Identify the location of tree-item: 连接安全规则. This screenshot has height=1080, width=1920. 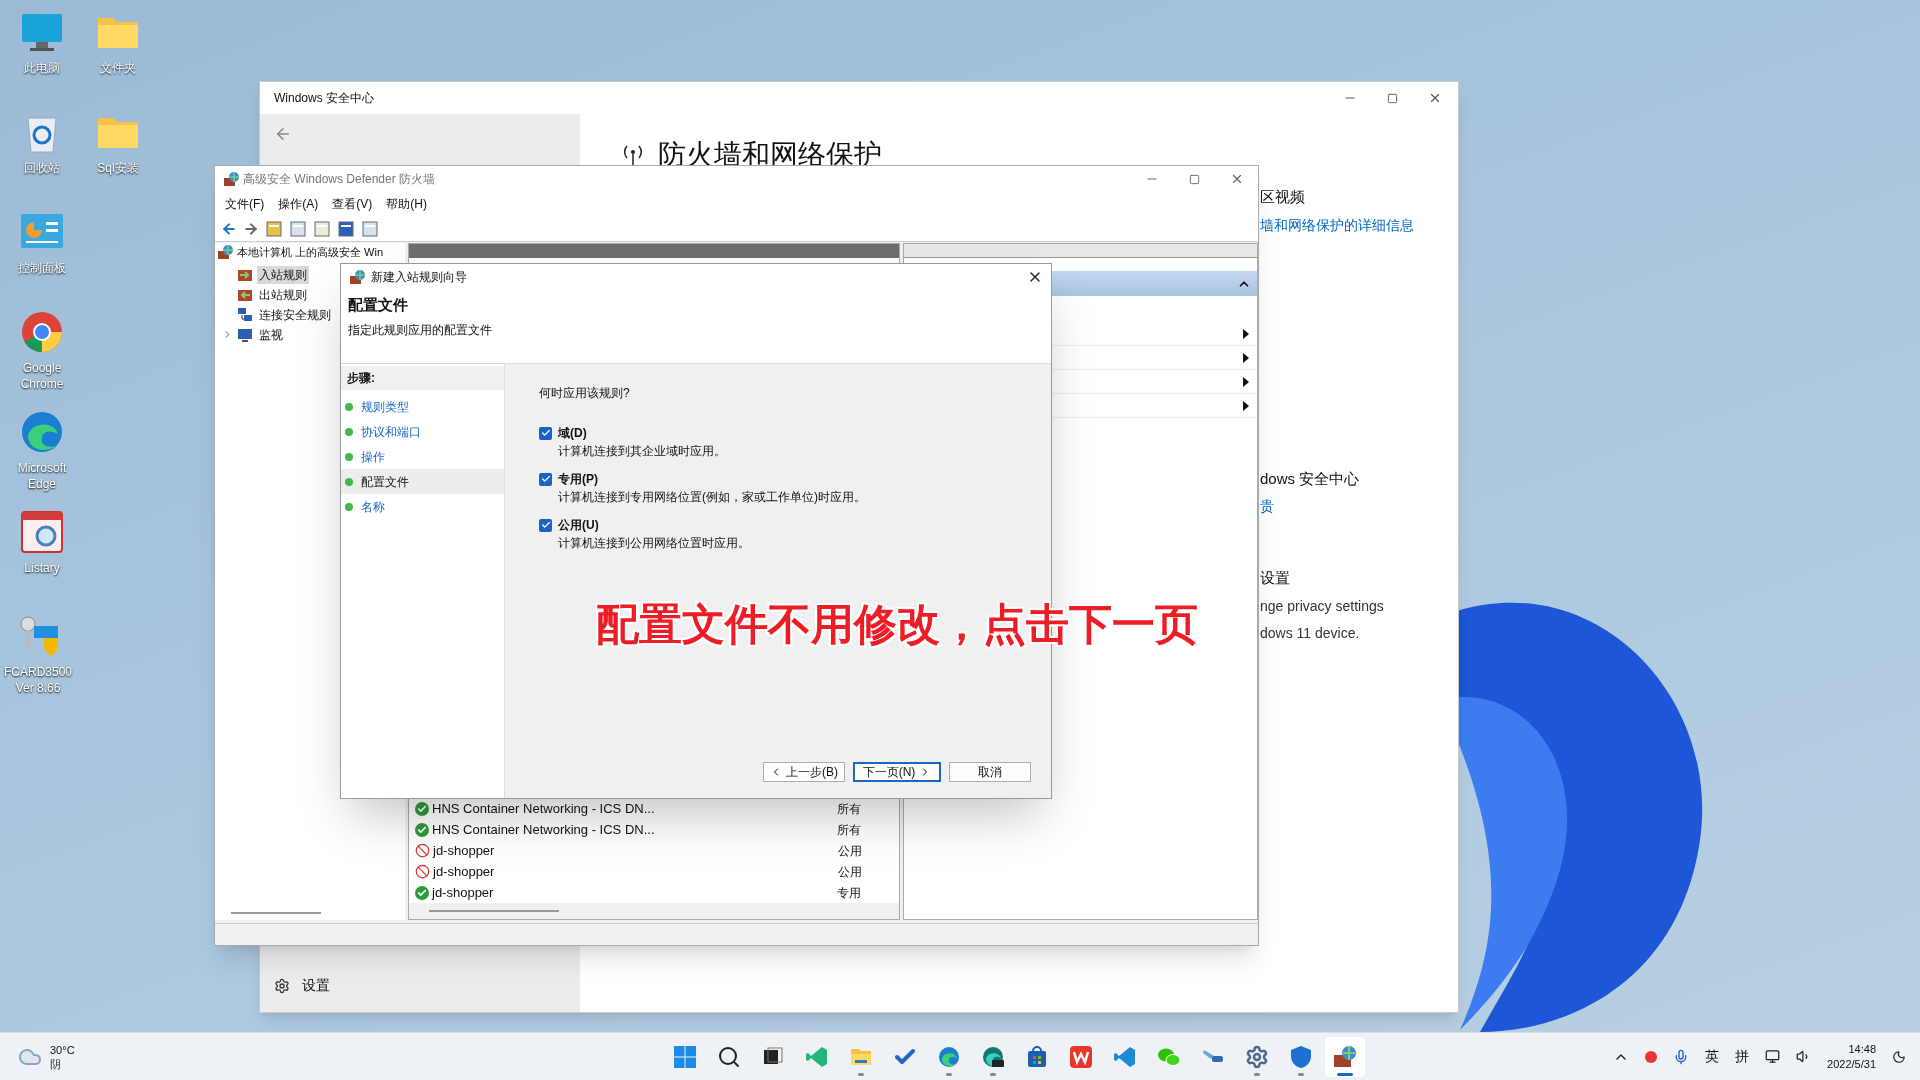
(295, 314).